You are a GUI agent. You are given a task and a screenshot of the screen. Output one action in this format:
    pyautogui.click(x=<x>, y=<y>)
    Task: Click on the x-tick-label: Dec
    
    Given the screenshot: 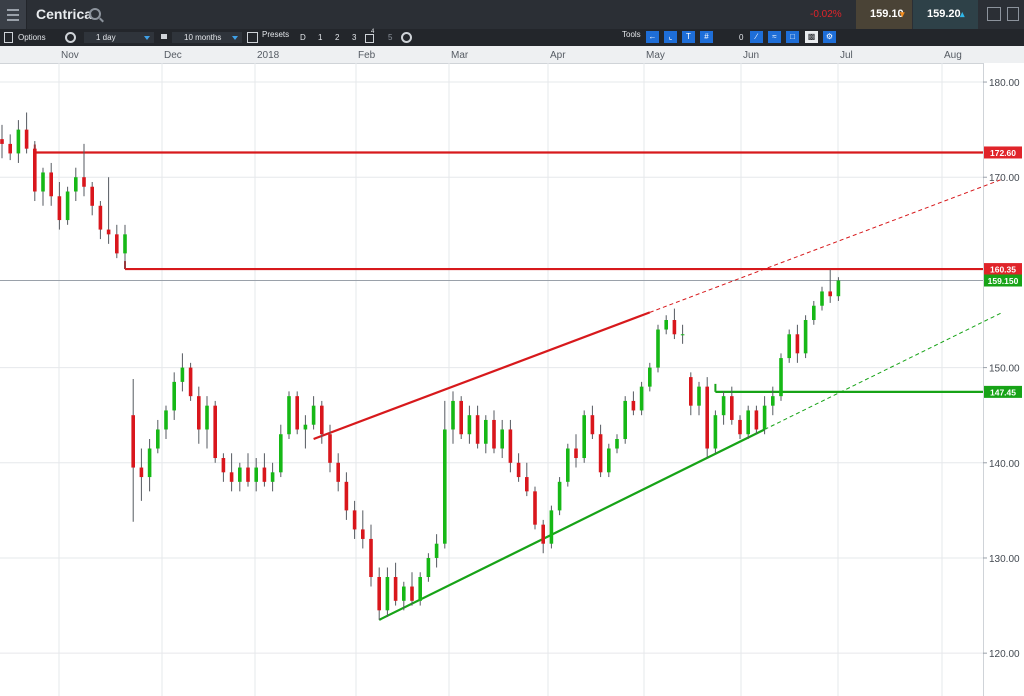 What is the action you would take?
    pyautogui.click(x=173, y=55)
    